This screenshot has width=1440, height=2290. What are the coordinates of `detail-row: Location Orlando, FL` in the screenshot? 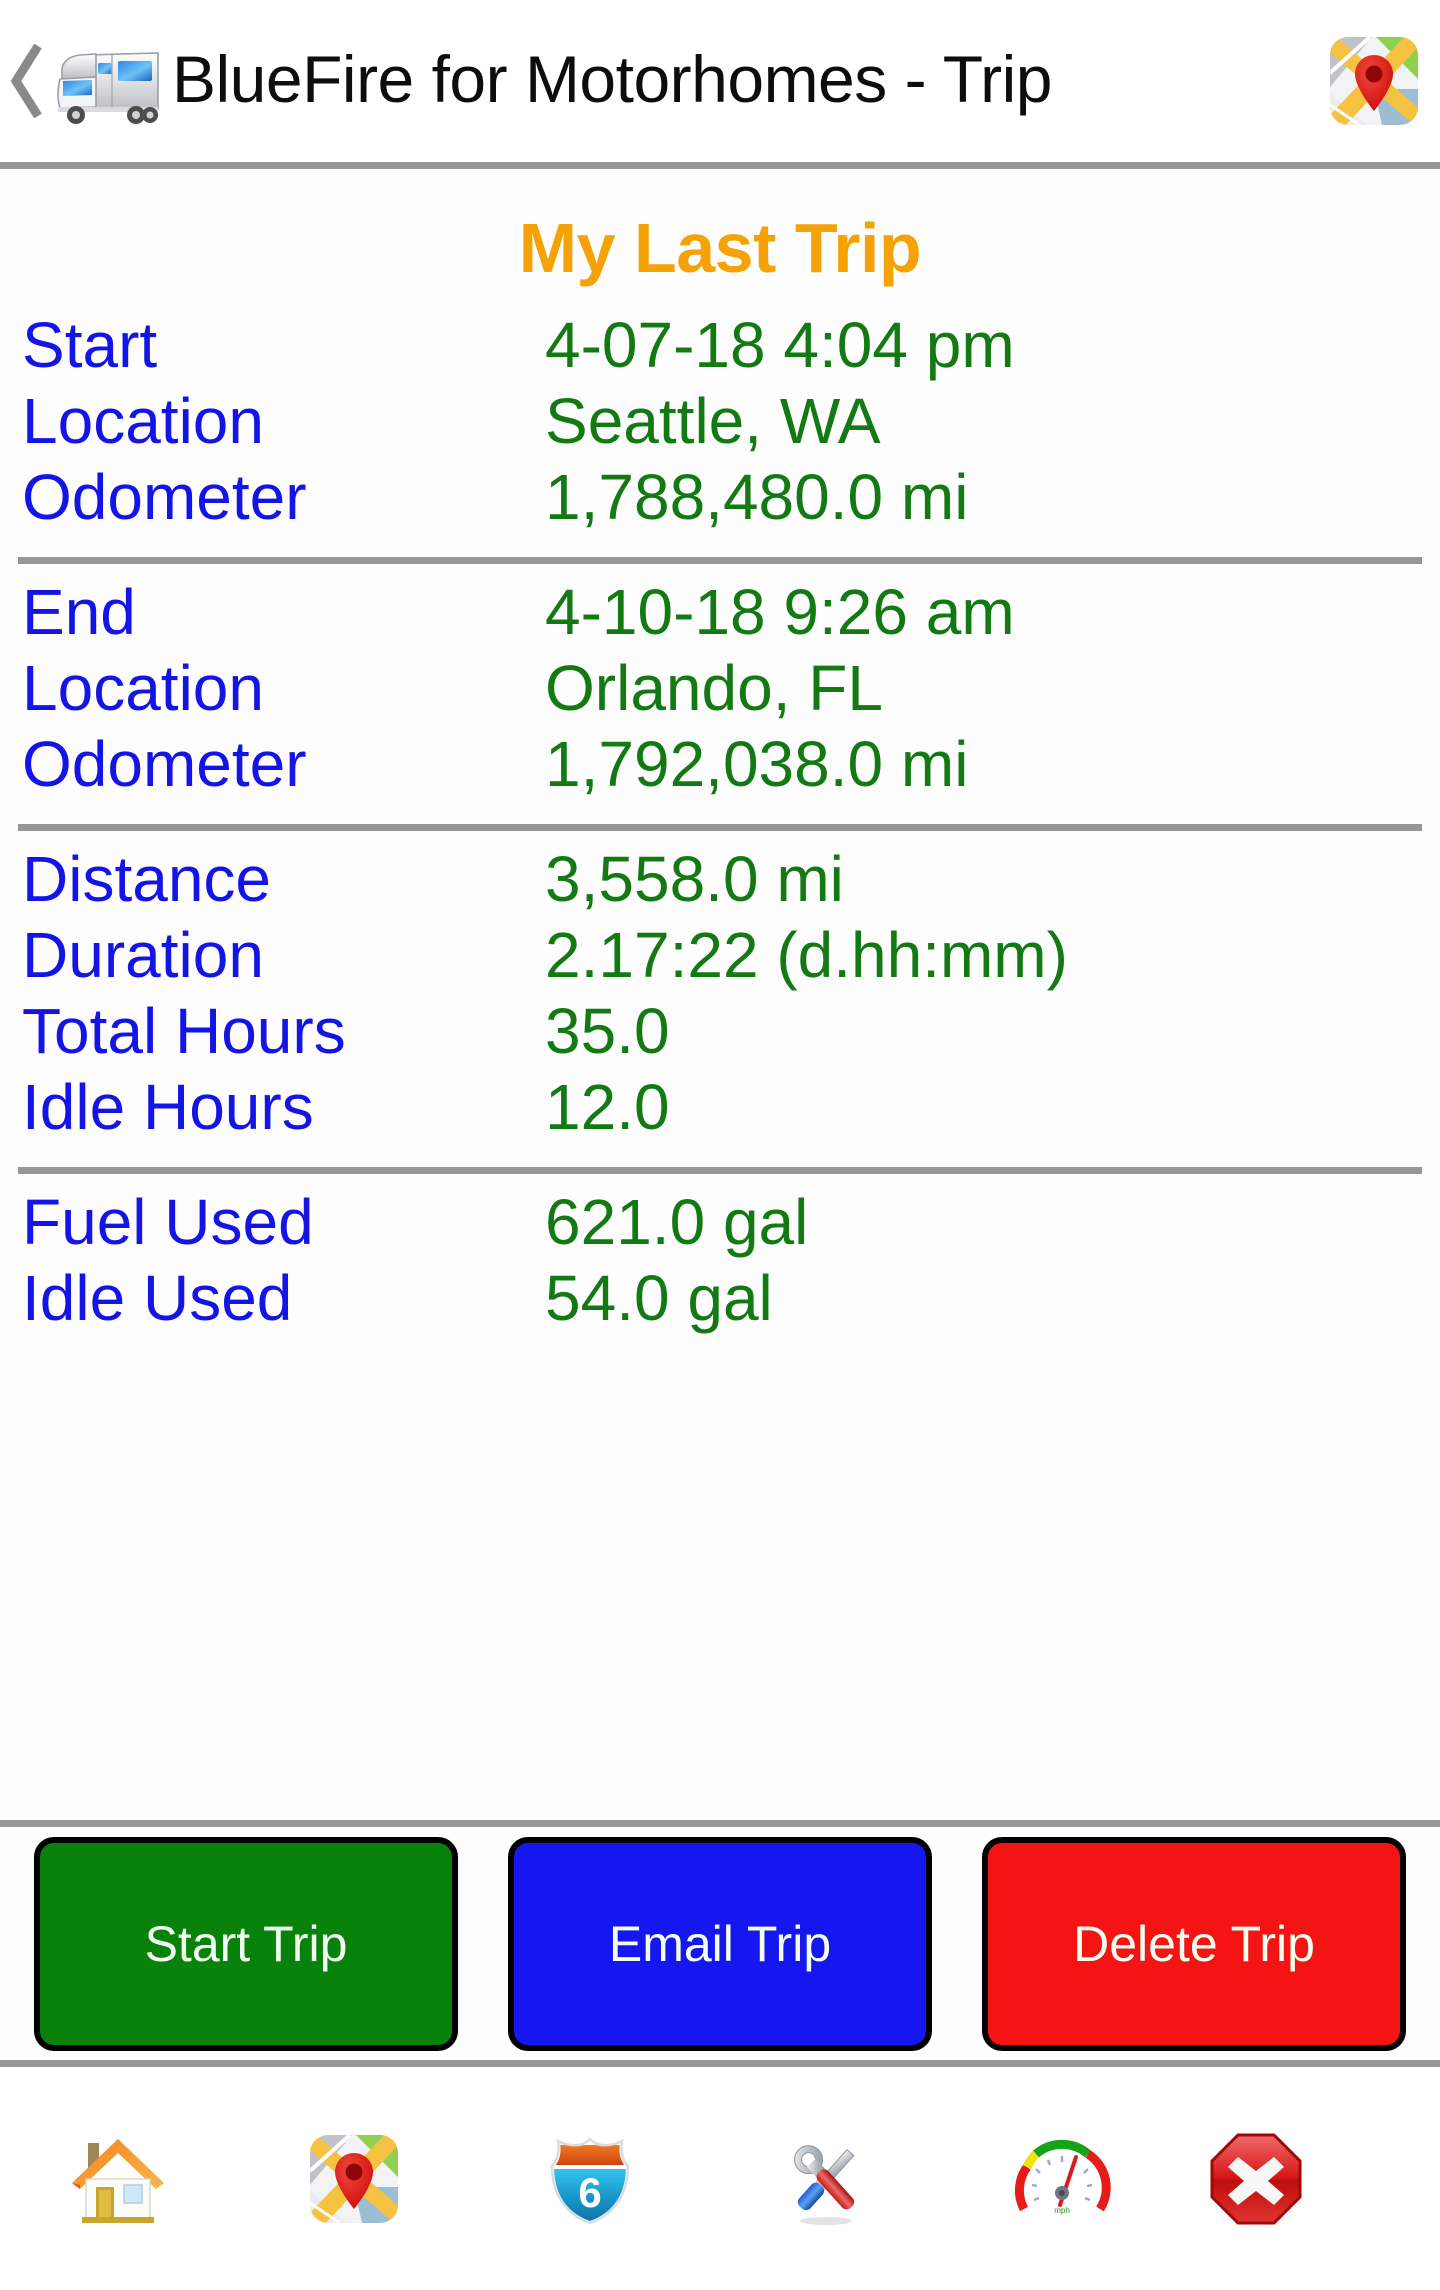 It's located at (720, 694).